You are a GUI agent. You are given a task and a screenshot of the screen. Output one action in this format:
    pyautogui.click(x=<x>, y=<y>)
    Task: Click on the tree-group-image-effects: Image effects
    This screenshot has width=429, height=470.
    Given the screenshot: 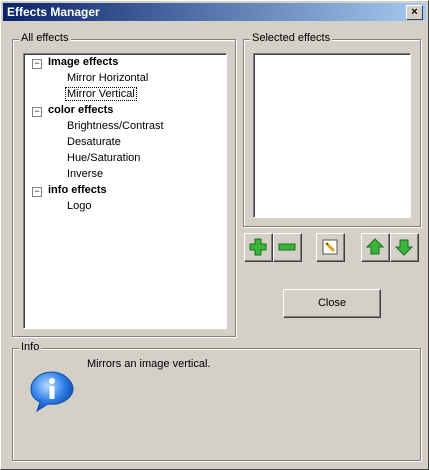 What is the action you would take?
    pyautogui.click(x=83, y=62)
    